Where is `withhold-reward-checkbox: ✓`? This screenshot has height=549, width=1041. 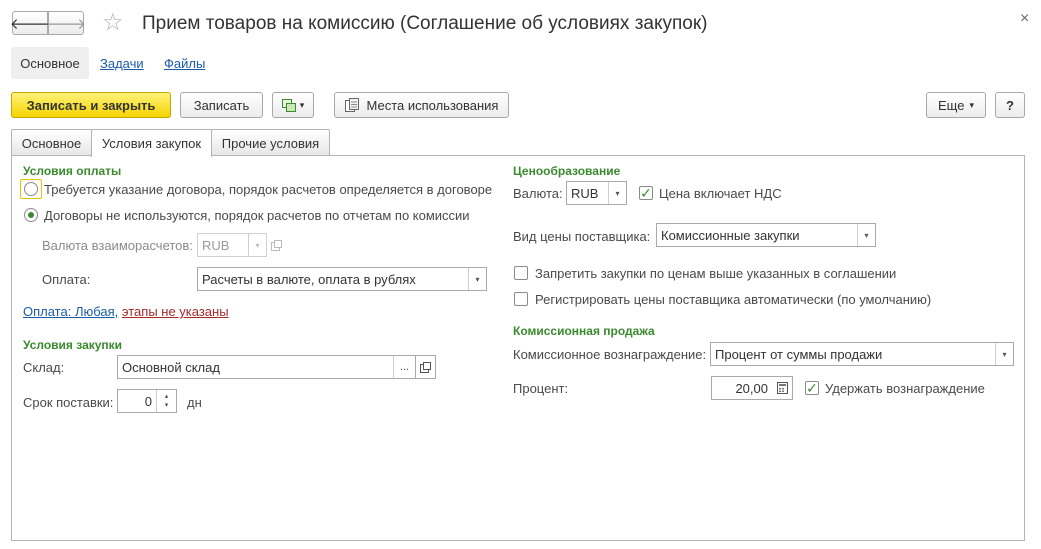 withhold-reward-checkbox: ✓ is located at coordinates (812, 388).